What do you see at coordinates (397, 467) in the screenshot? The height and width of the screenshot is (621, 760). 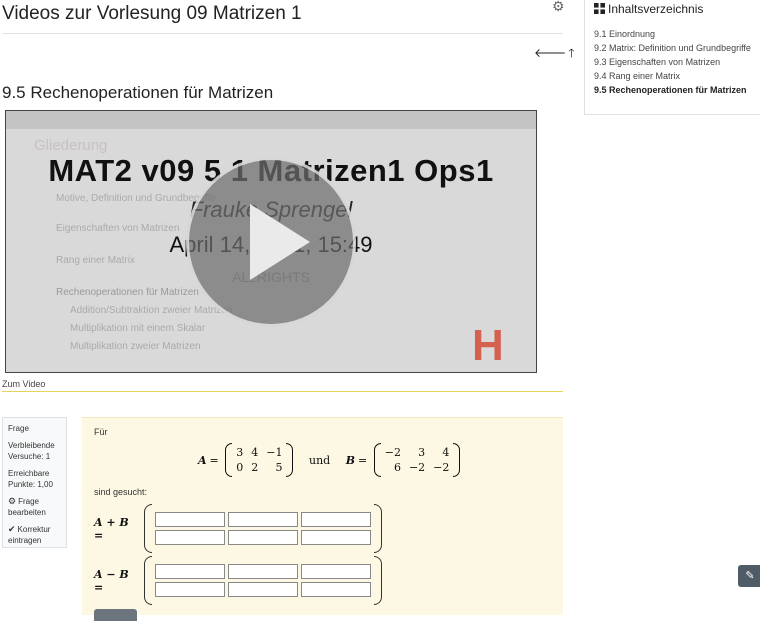 I see `matrix-cell: 6` at bounding box center [397, 467].